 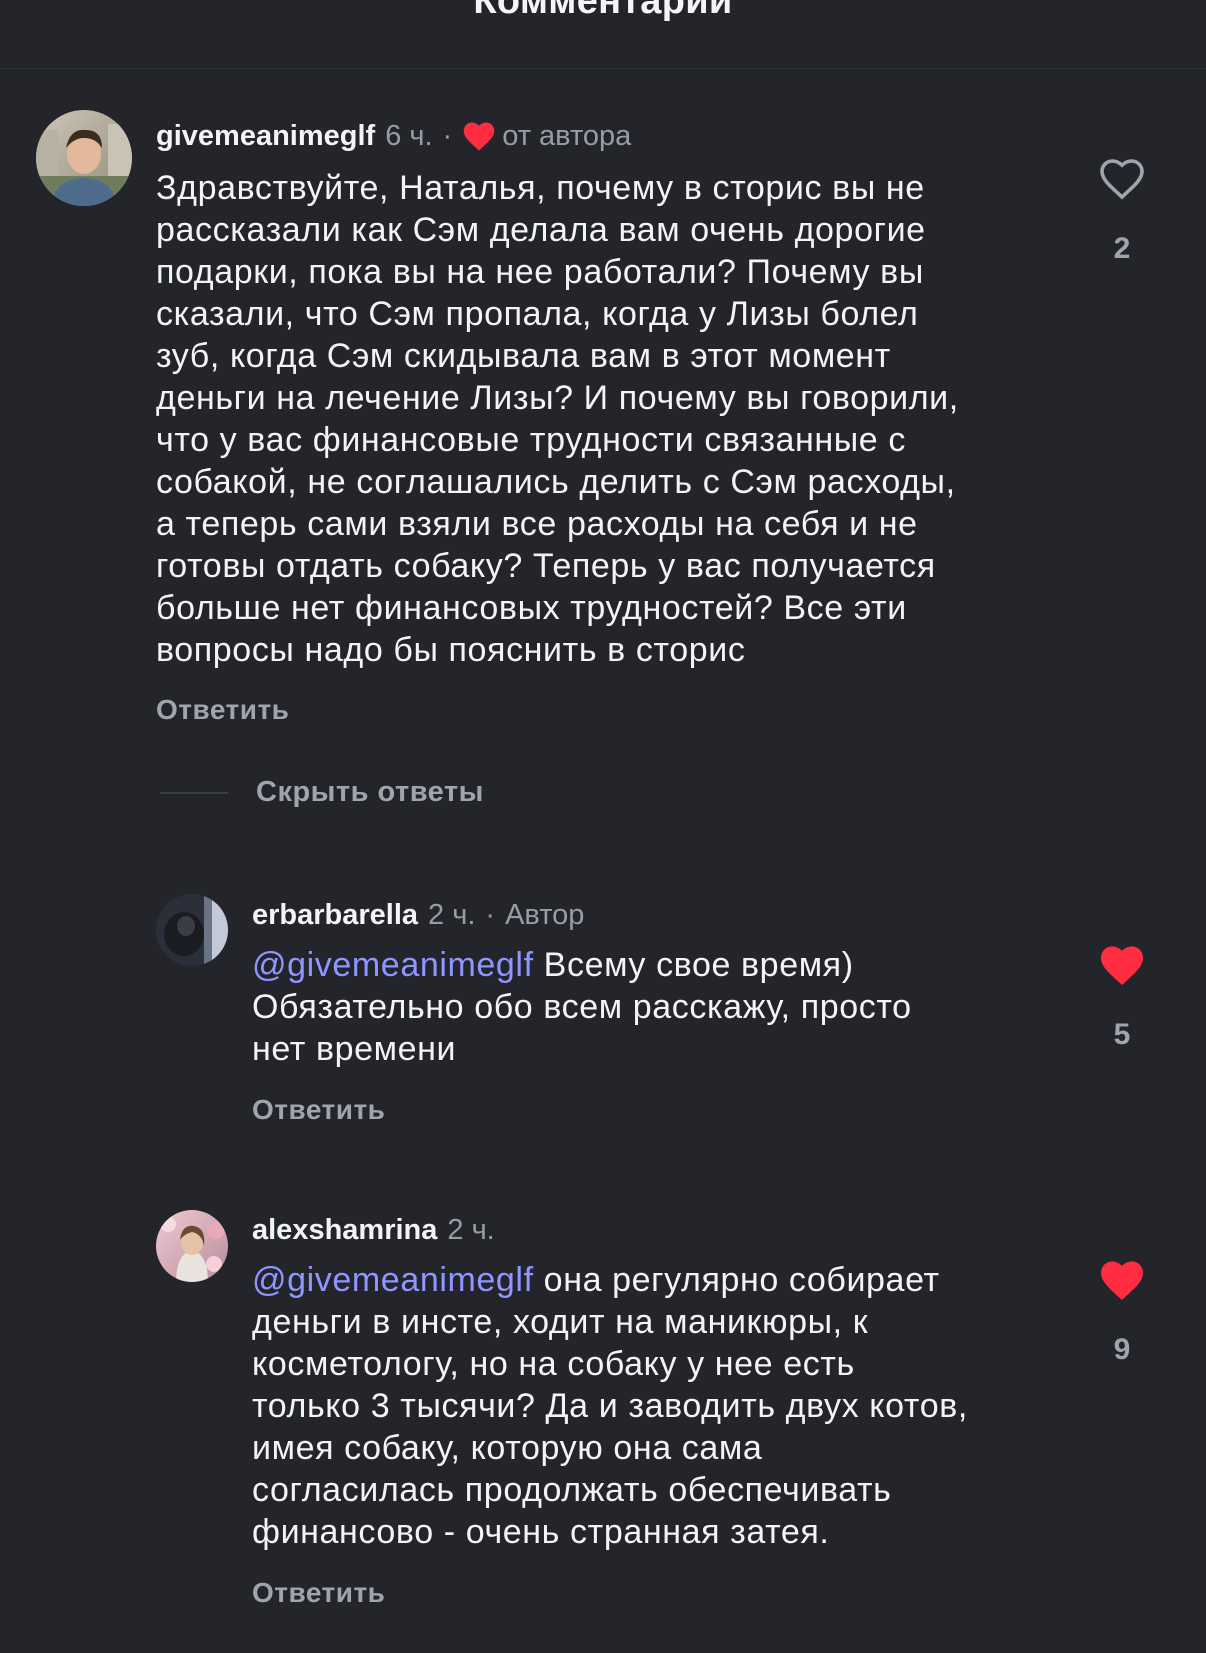 What do you see at coordinates (370, 792) in the screenshot?
I see `hide-replies-label: Скрыть ответы` at bounding box center [370, 792].